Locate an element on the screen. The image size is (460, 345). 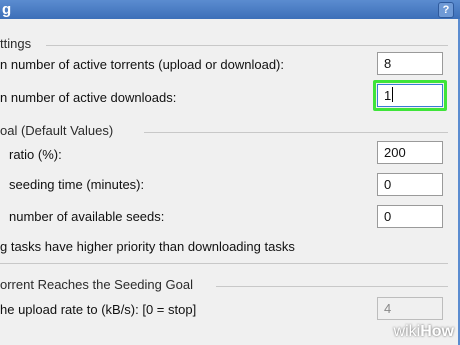
text-caret is located at coordinates (393, 94).